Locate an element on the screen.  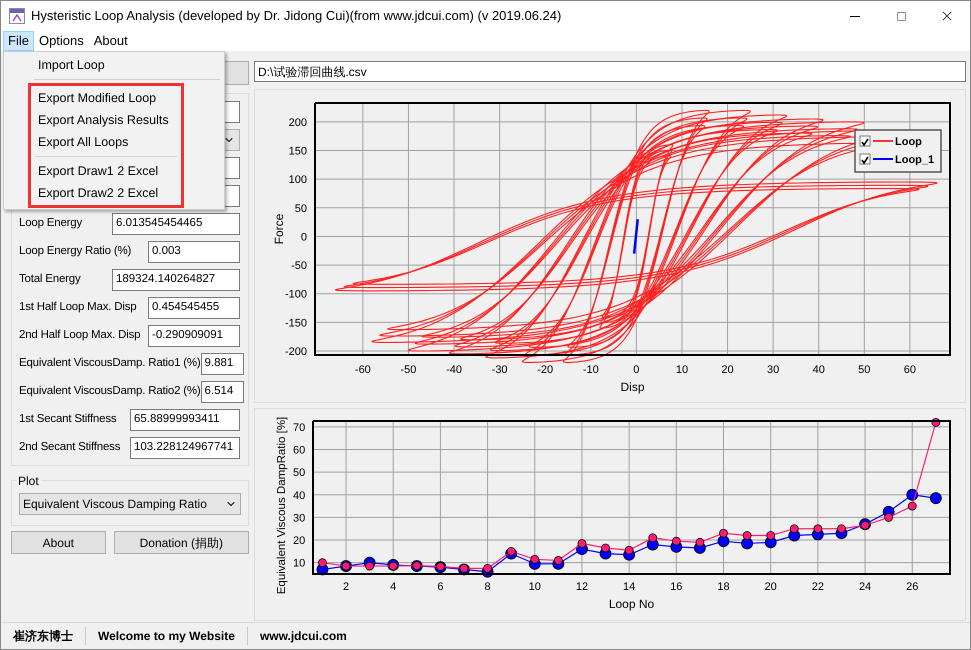
action-button: About is located at coordinates (58, 542).